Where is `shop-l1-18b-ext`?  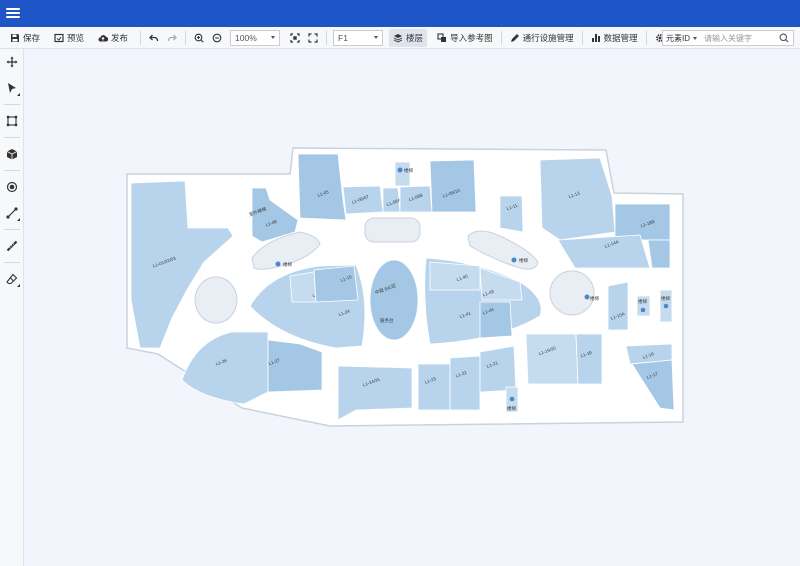 shop-l1-18b-ext is located at coordinates (659, 254).